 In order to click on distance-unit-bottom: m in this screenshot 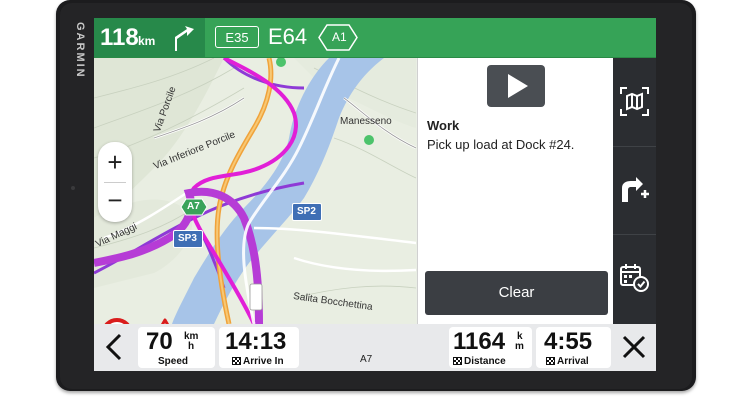, I will do `click(519, 346)`.